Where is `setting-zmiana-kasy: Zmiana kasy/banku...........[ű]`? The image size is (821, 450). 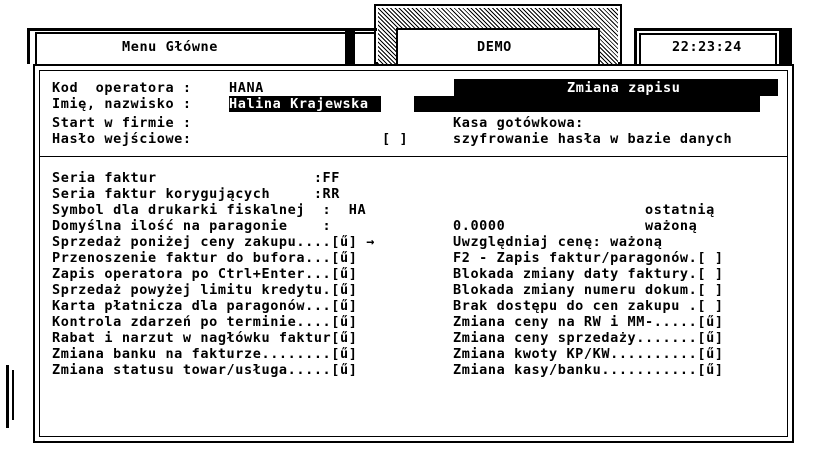 setting-zmiana-kasy: Zmiana kasy/banku...........[ű] is located at coordinates (588, 370).